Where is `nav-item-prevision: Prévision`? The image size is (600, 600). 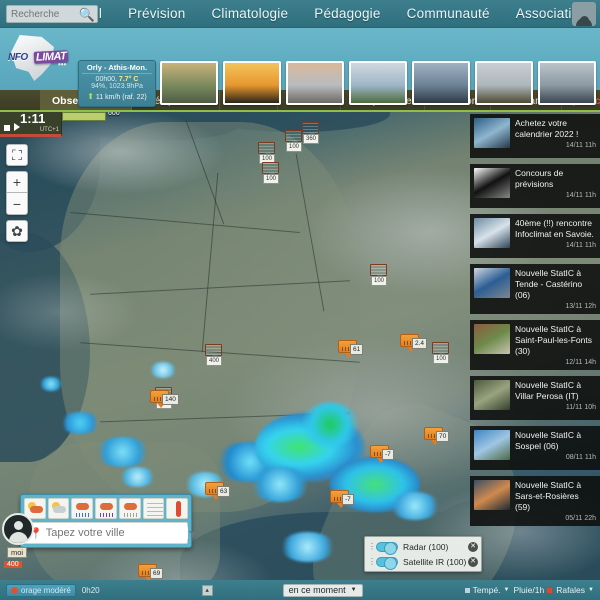 nav-item-prevision: Prévision is located at coordinates (156, 14).